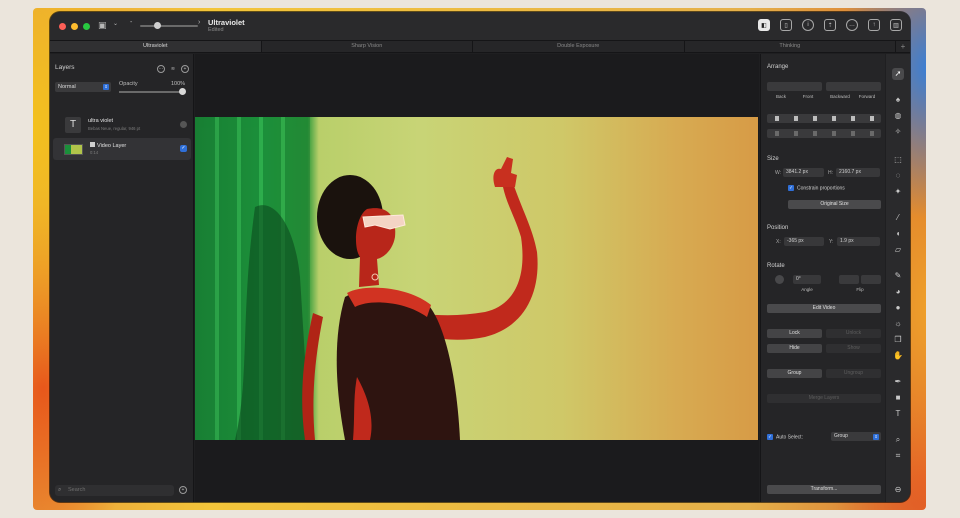 Image resolution: width=960 pixels, height=518 pixels. Describe the element at coordinates (898, 132) in the screenshot. I see `retouch-icon: ✧` at that location.